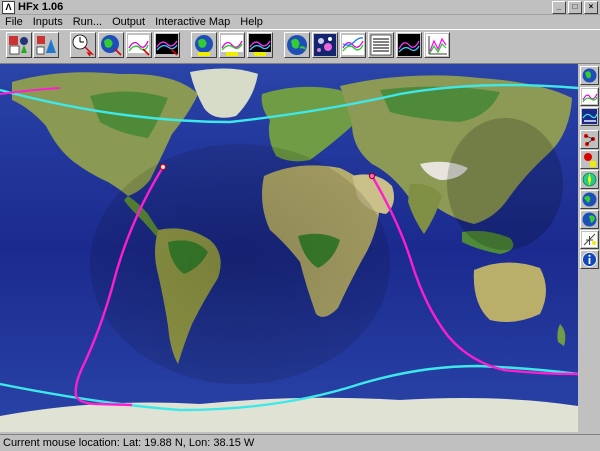 The height and width of the screenshot is (451, 600). I want to click on toolbar, so click(300, 46).